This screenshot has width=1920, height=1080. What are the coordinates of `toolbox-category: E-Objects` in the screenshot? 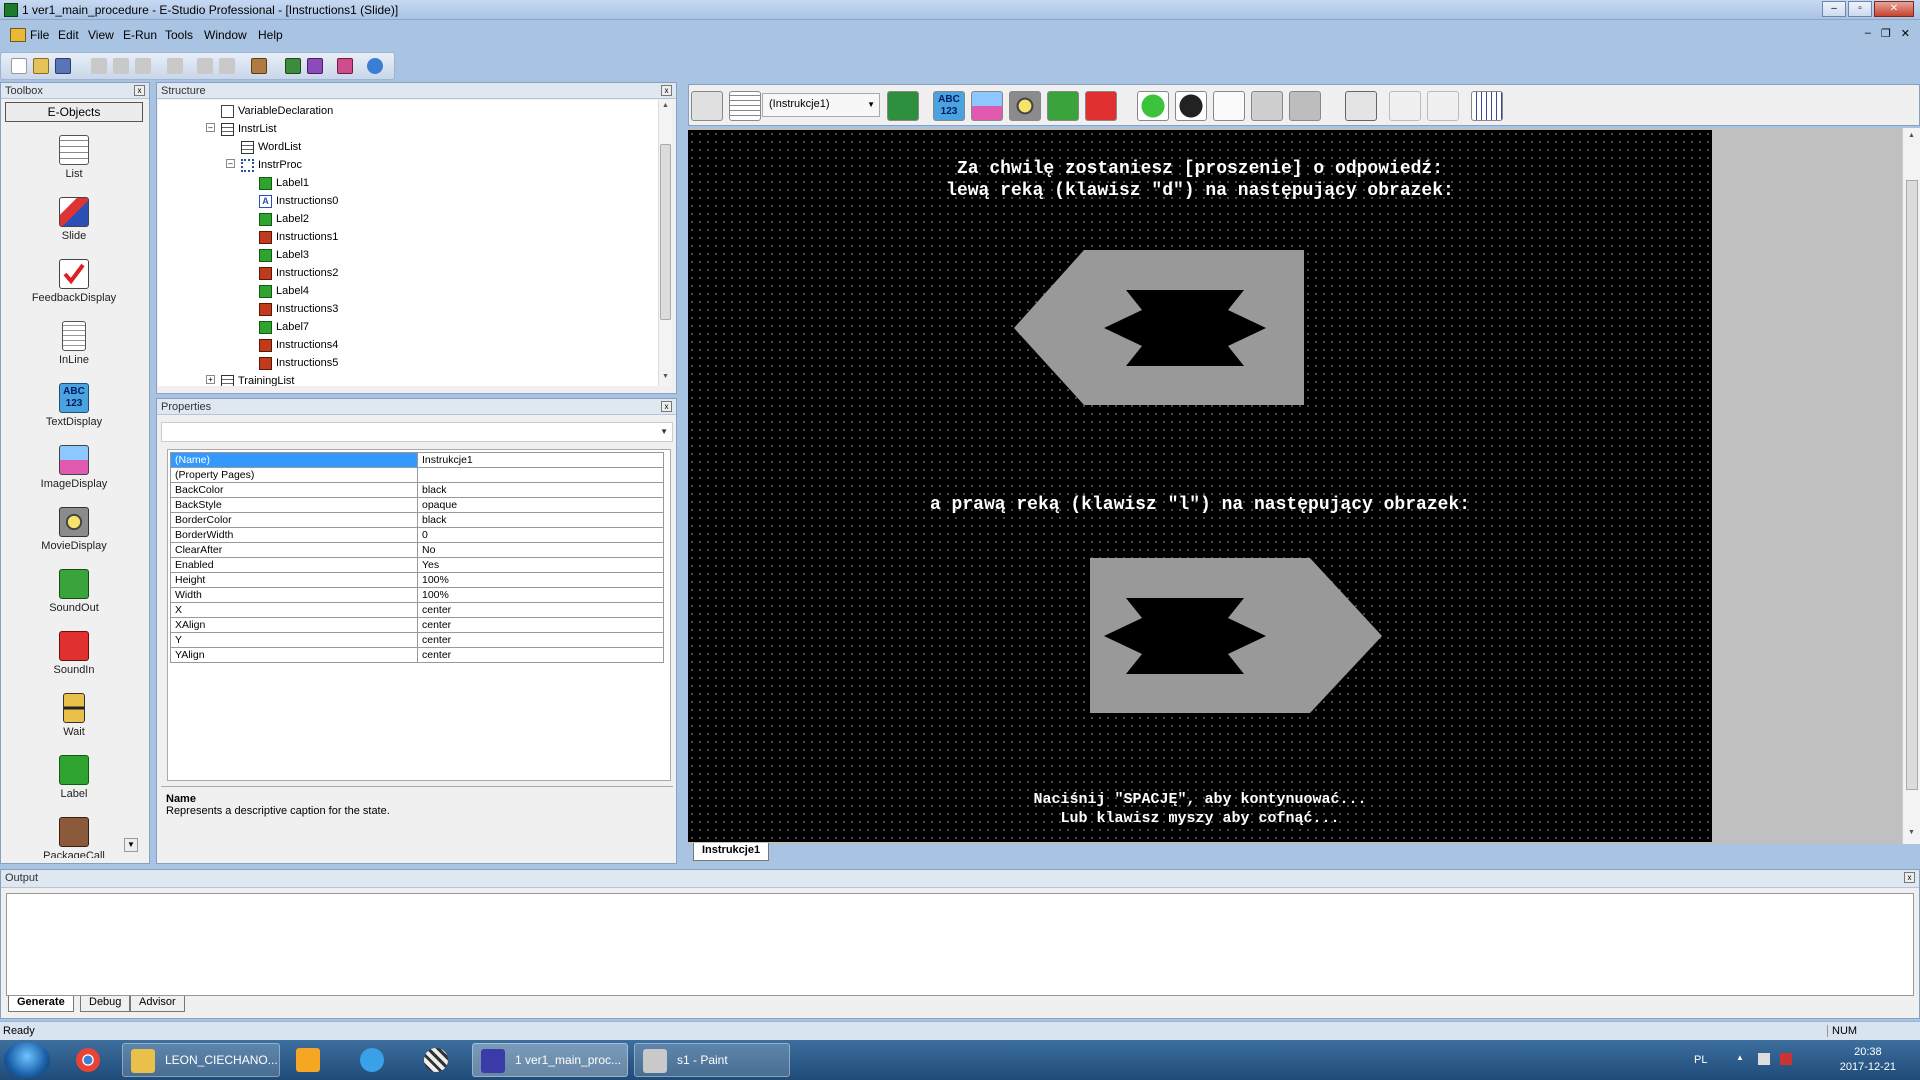 It's located at (74, 112).